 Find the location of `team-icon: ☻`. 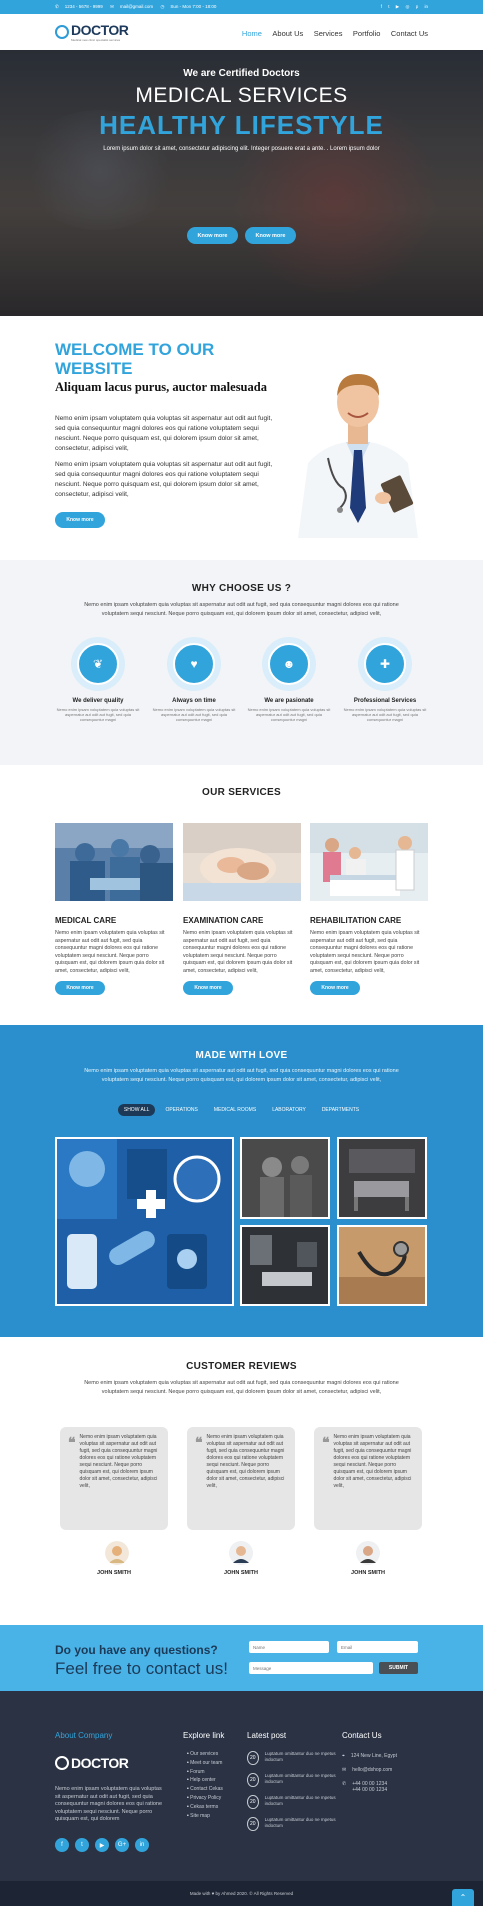

team-icon: ☻ is located at coordinates (289, 664).